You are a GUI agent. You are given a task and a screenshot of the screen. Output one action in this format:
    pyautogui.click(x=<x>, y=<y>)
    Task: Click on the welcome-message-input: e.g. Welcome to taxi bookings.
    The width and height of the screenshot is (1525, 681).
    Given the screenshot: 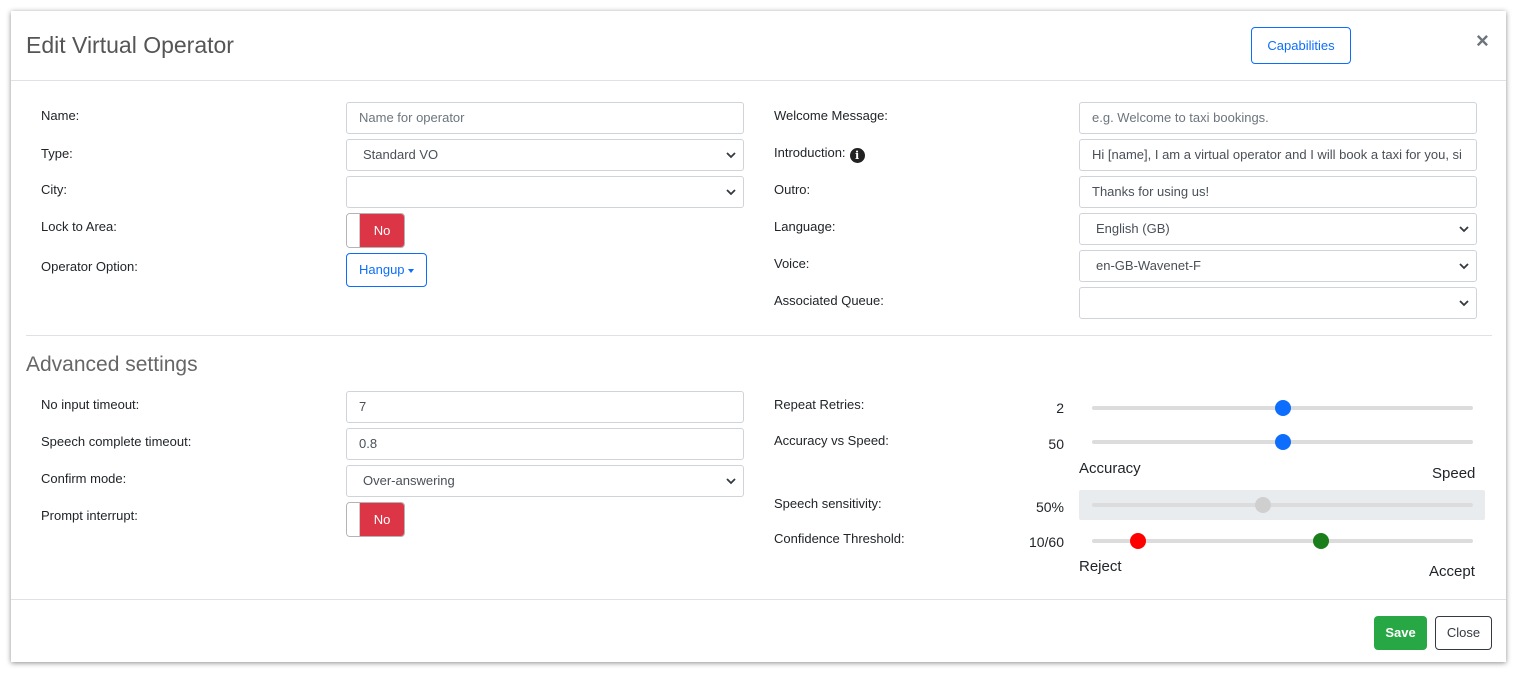 What is the action you would take?
    pyautogui.click(x=1278, y=118)
    